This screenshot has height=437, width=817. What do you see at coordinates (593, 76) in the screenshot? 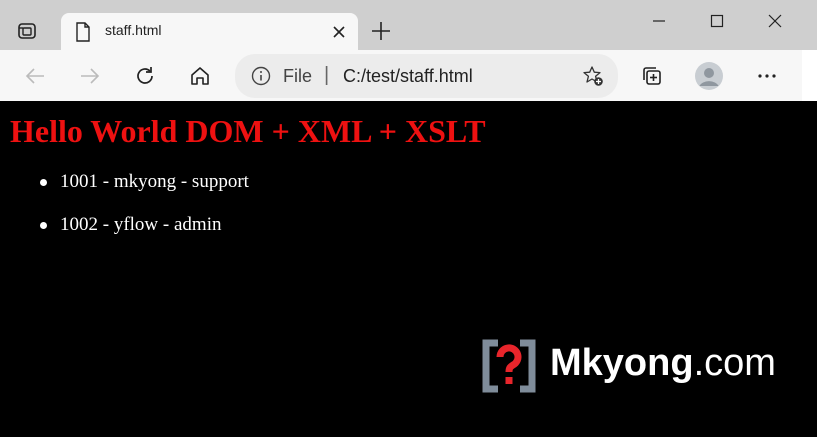
I see `add-favorite-icon` at bounding box center [593, 76].